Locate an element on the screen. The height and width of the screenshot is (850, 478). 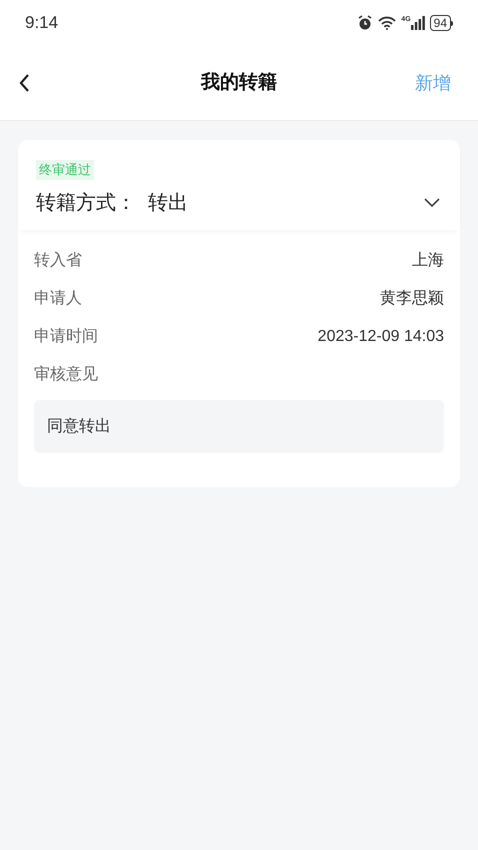
battery-level: 94 is located at coordinates (440, 23).